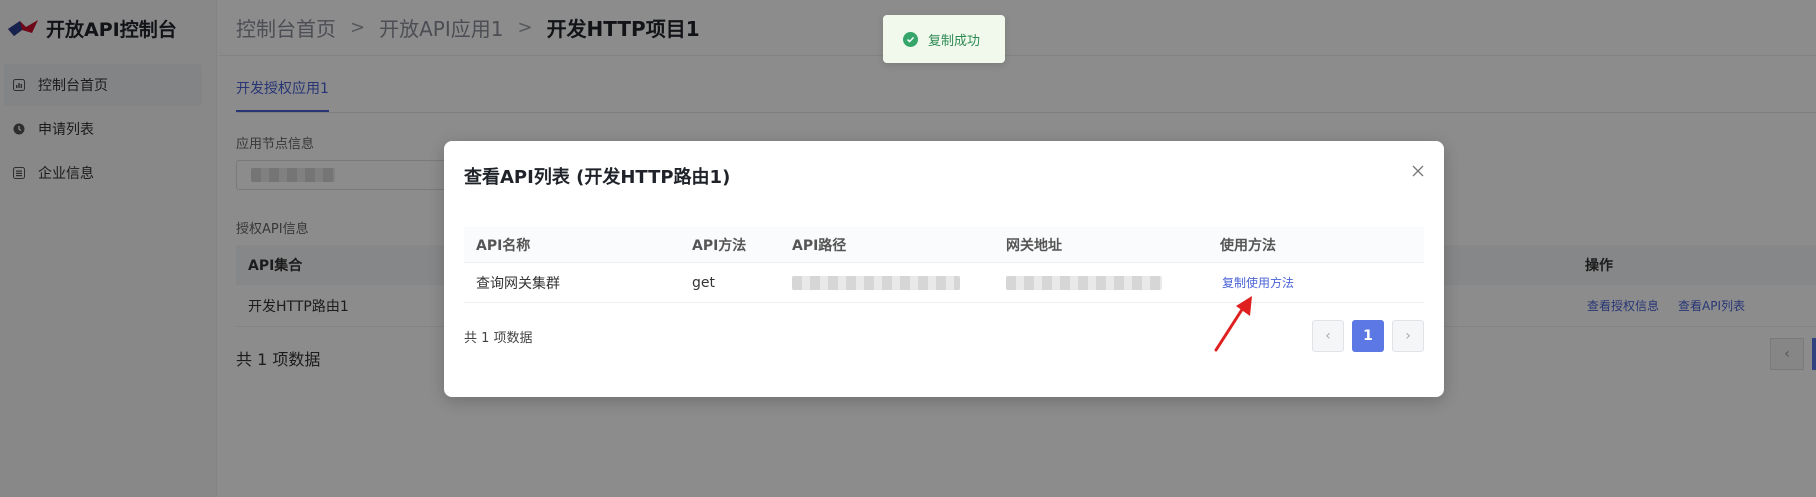  Describe the element at coordinates (1248, 245) in the screenshot. I see `column-header-usage: 使用方法` at that location.